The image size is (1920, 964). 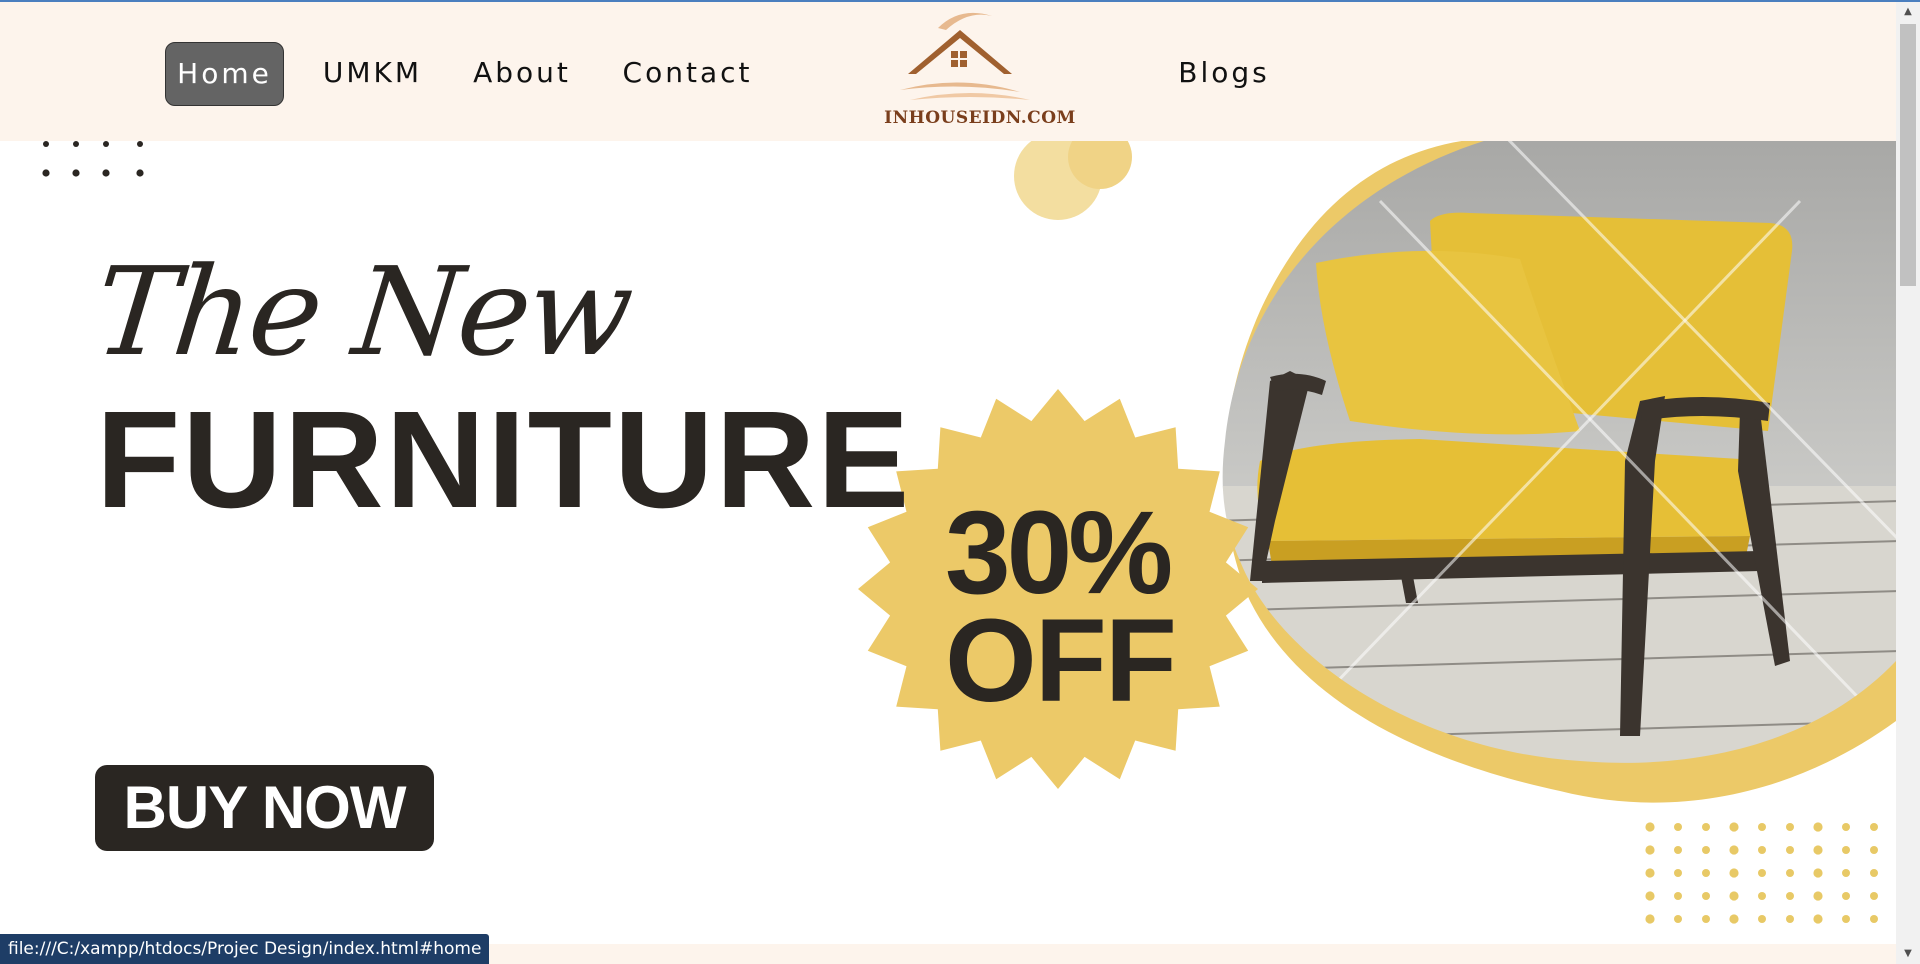 What do you see at coordinates (264, 808) in the screenshot?
I see `buy-now-button: BUY NOW` at bounding box center [264, 808].